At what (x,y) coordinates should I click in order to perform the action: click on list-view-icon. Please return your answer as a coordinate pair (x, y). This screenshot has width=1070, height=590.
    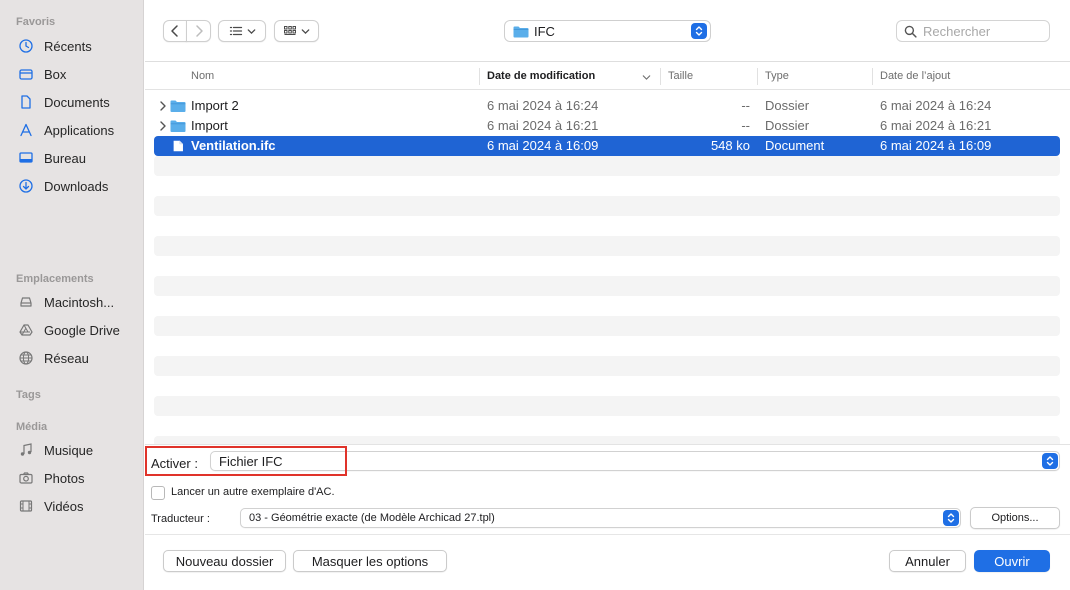
    Looking at the image, I should click on (235, 31).